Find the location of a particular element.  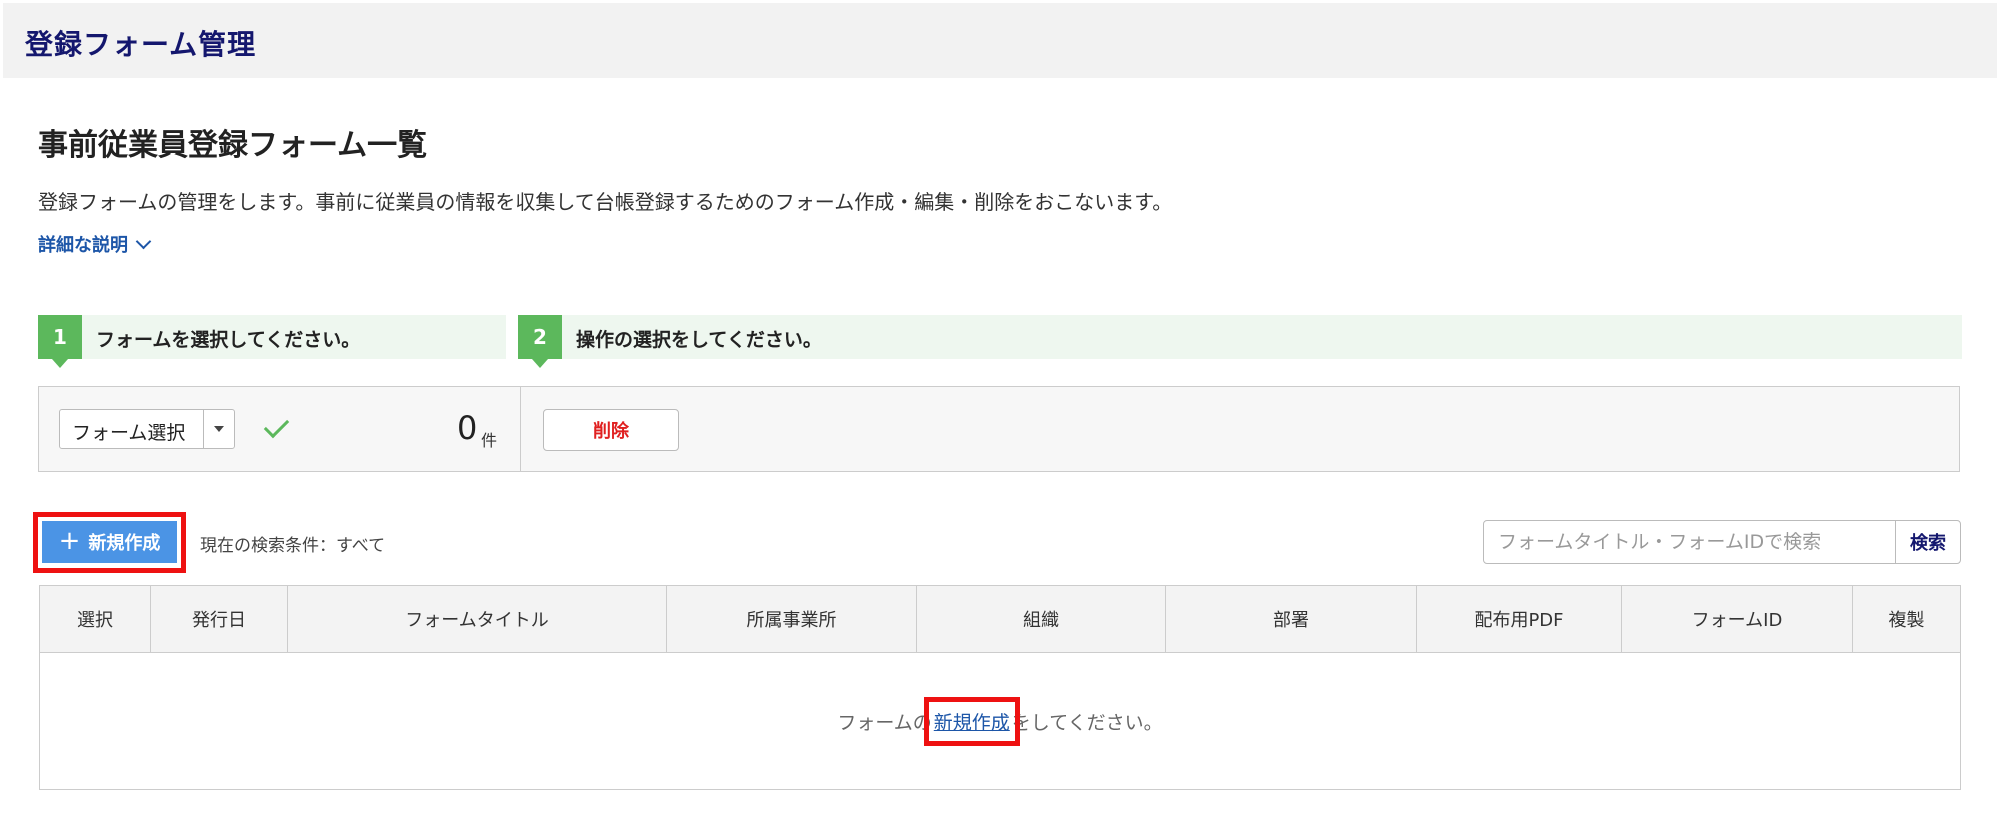

column-header-form-id: フォームID is located at coordinates (1737, 619).